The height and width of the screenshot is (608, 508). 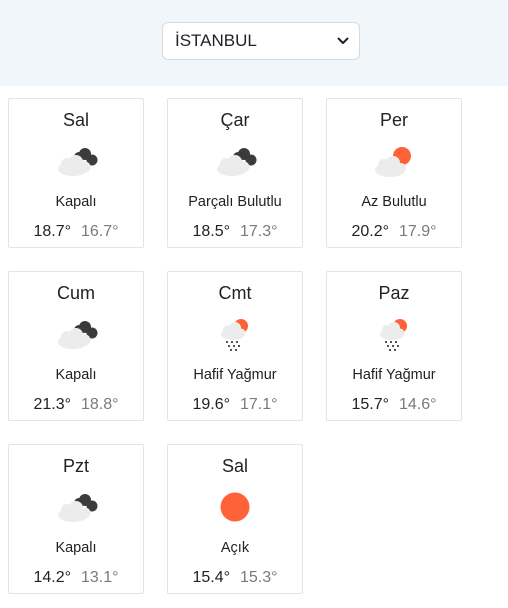 I want to click on temperature-range: 15.4° 15.3°, so click(x=235, y=578).